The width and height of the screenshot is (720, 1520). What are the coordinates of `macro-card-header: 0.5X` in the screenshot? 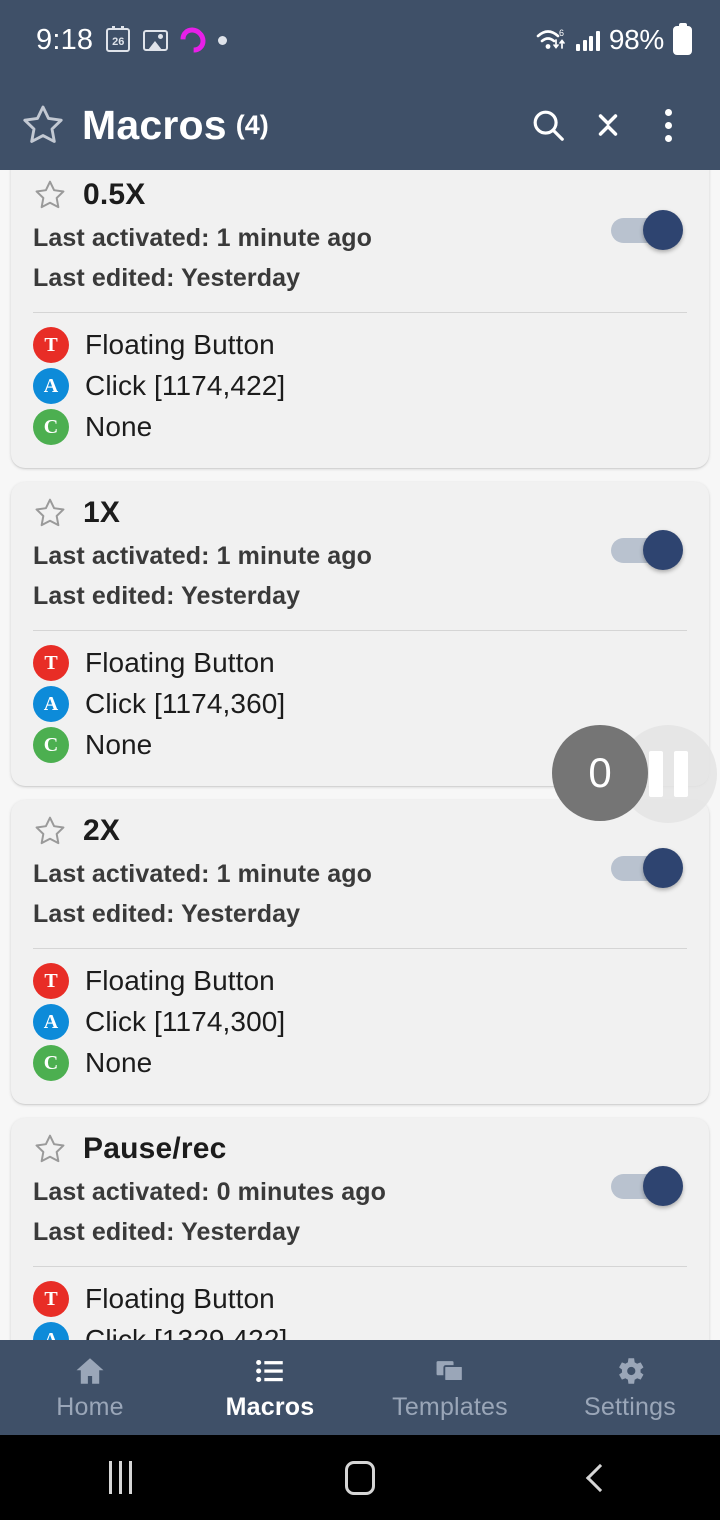 It's located at (360, 195).